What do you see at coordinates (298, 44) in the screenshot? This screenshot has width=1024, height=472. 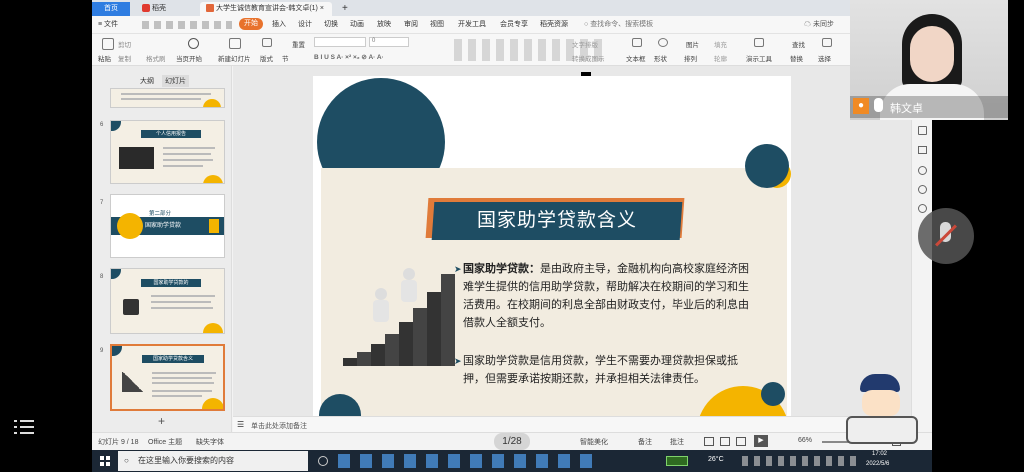 I see `reset-button: 重置` at bounding box center [298, 44].